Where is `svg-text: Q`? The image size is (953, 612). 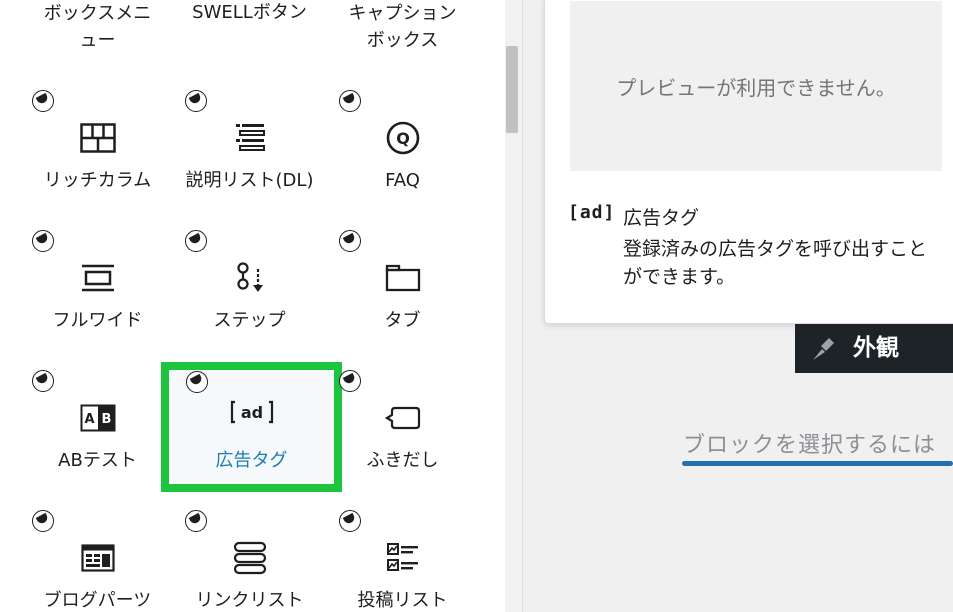 svg-text: Q is located at coordinates (403, 138).